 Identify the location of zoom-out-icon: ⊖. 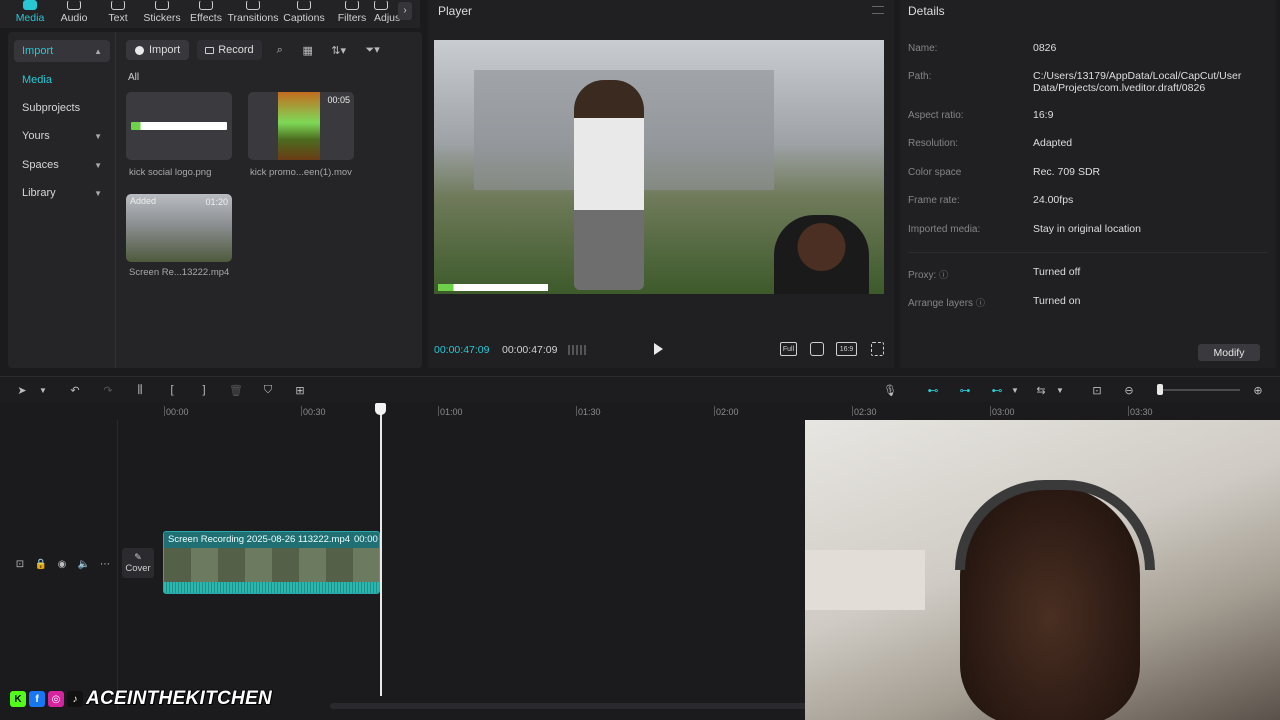
(1129, 390).